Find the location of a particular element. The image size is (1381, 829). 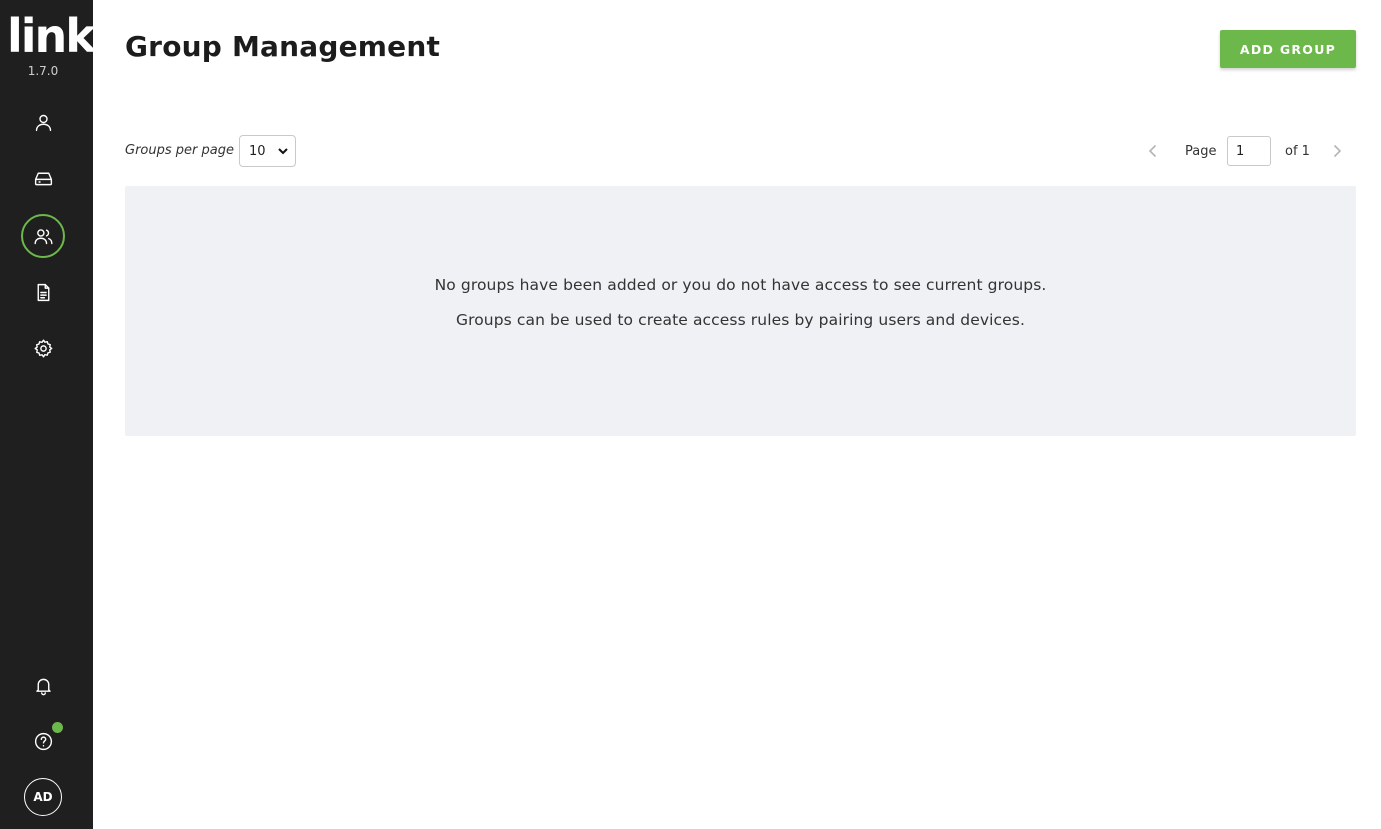

page-label: Page is located at coordinates (1201, 151).